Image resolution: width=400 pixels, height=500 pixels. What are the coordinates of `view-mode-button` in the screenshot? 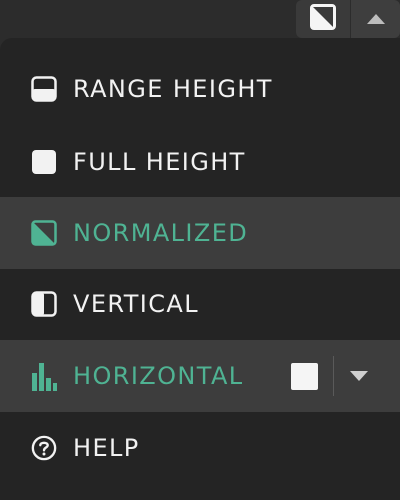 It's located at (323, 19).